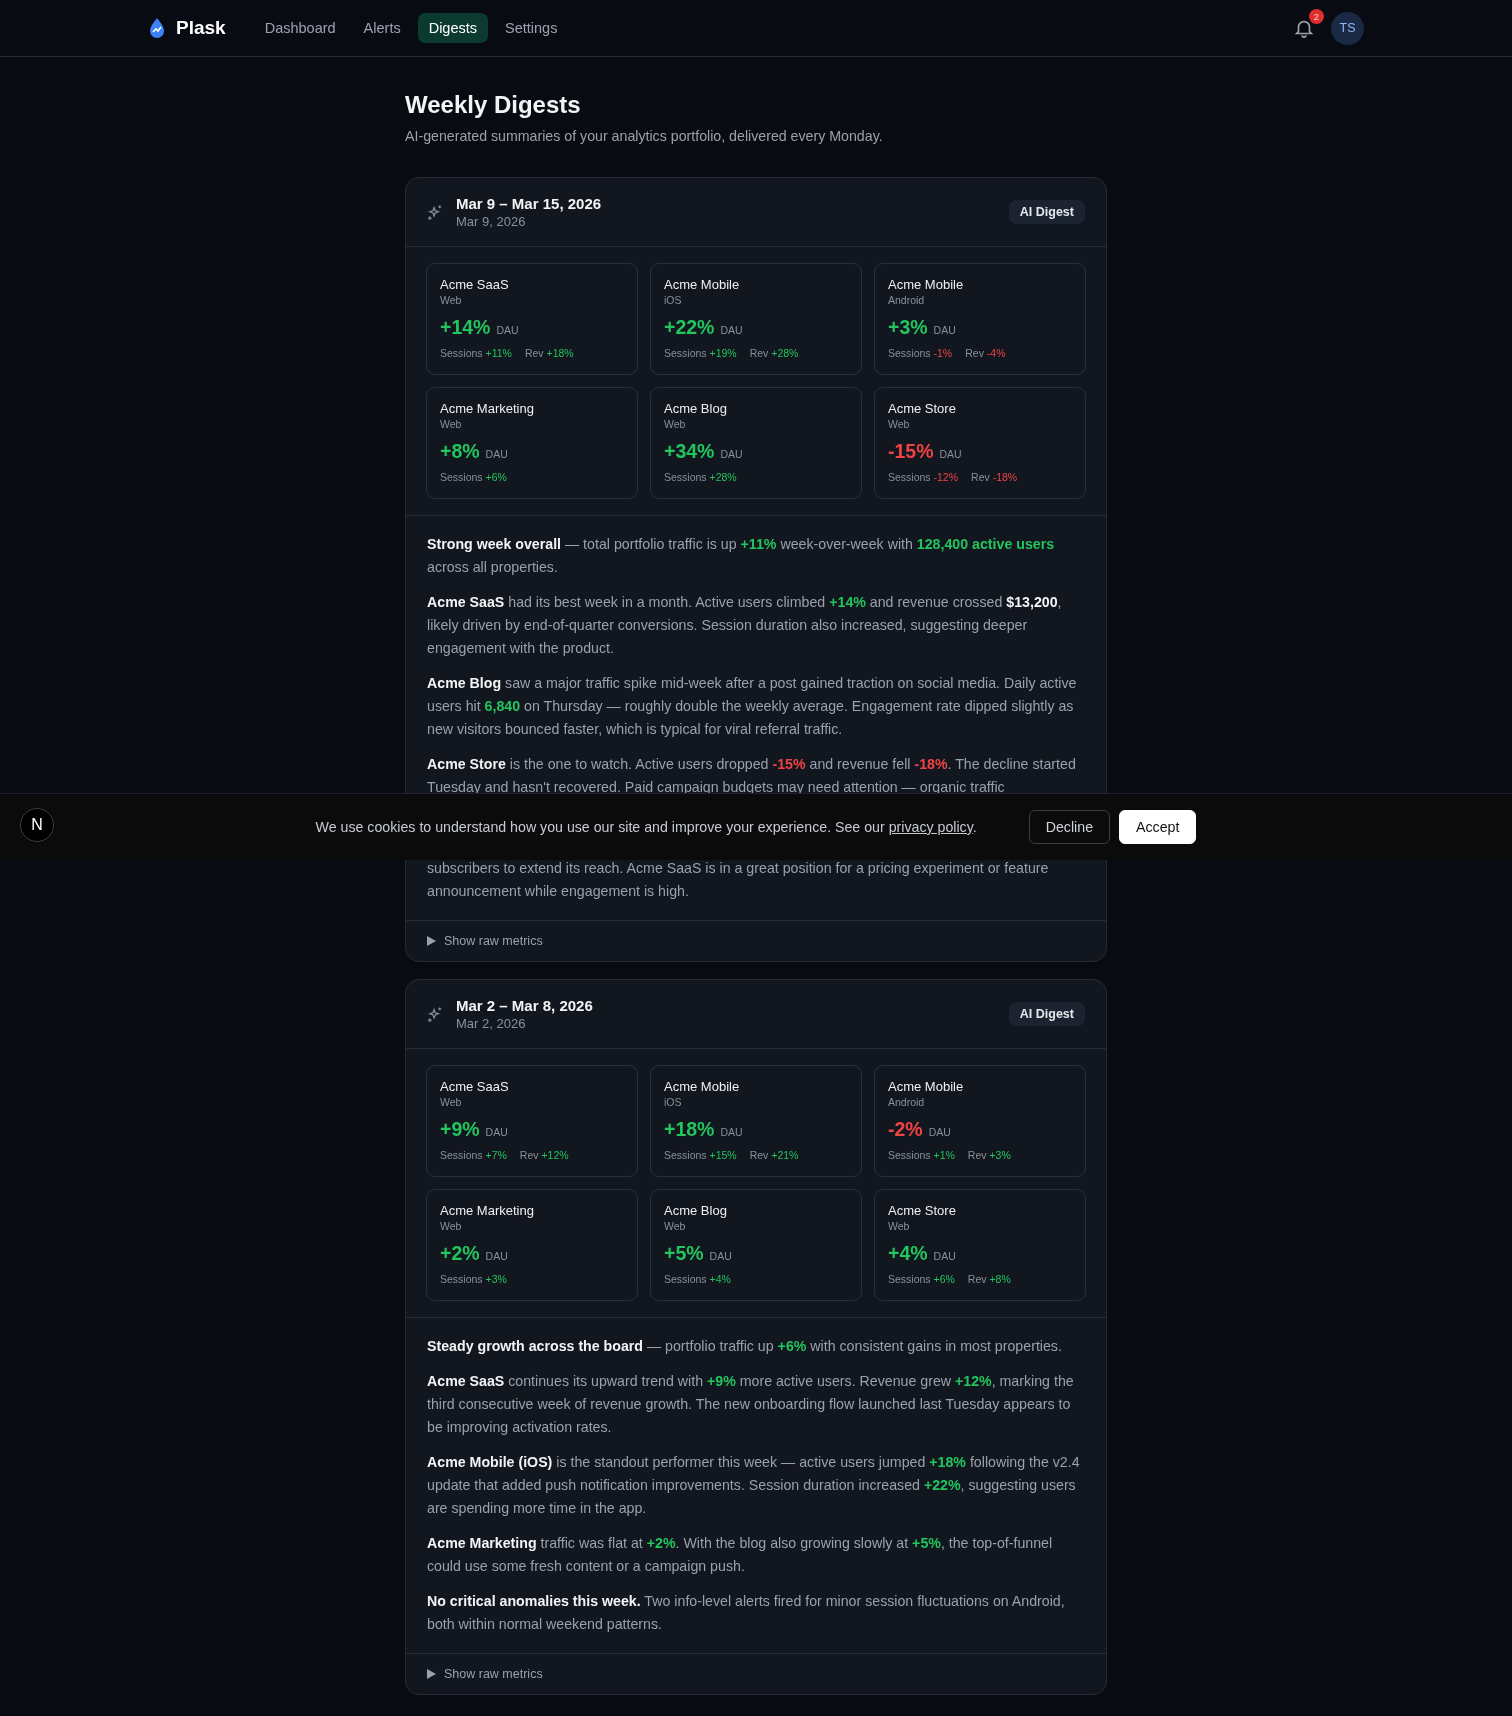  I want to click on stat-text: Rev +18%, so click(549, 353).